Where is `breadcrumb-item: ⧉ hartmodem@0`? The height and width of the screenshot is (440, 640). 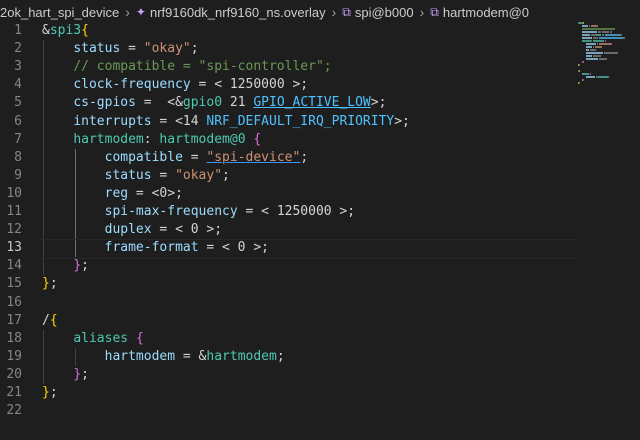 breadcrumb-item: ⧉ hartmodem@0 is located at coordinates (479, 12).